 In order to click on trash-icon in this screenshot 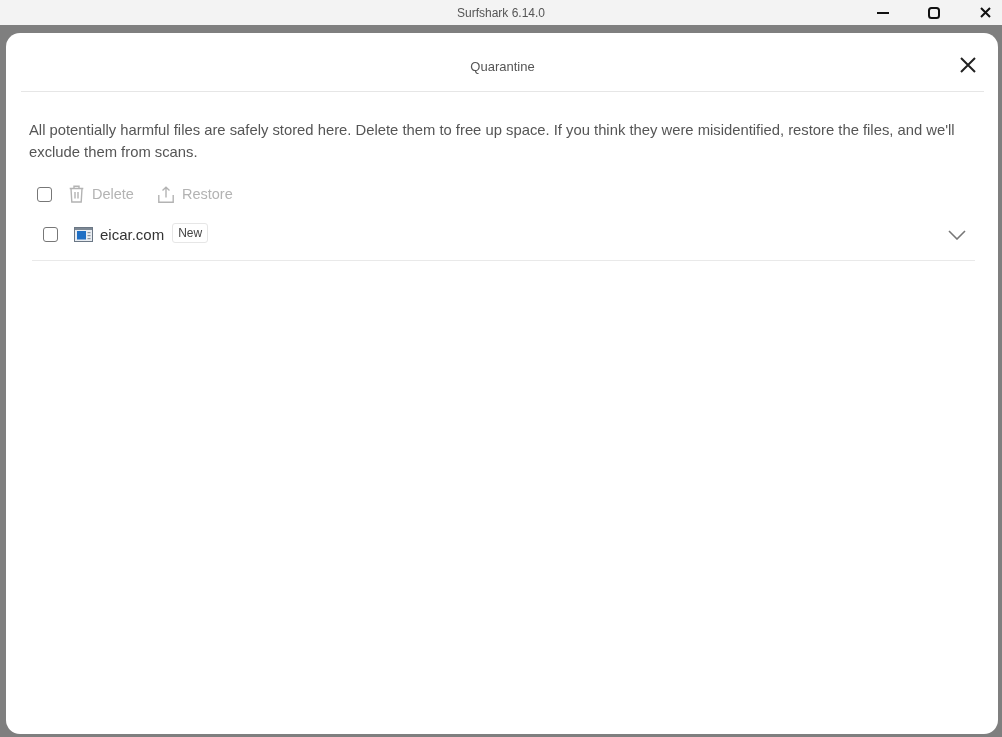, I will do `click(76, 194)`.